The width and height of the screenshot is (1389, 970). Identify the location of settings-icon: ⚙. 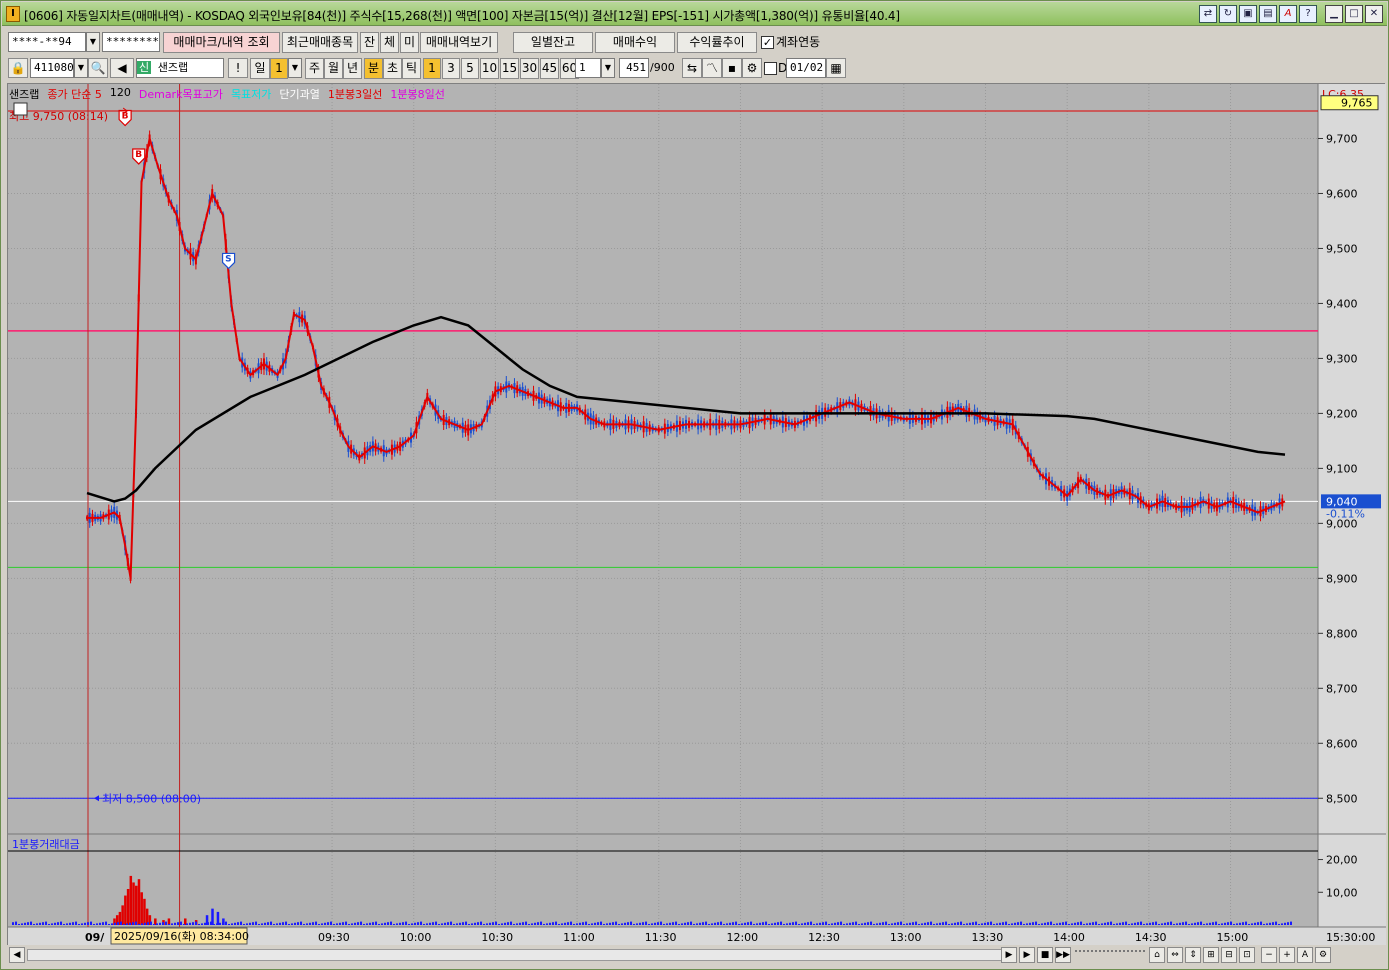
(752, 68).